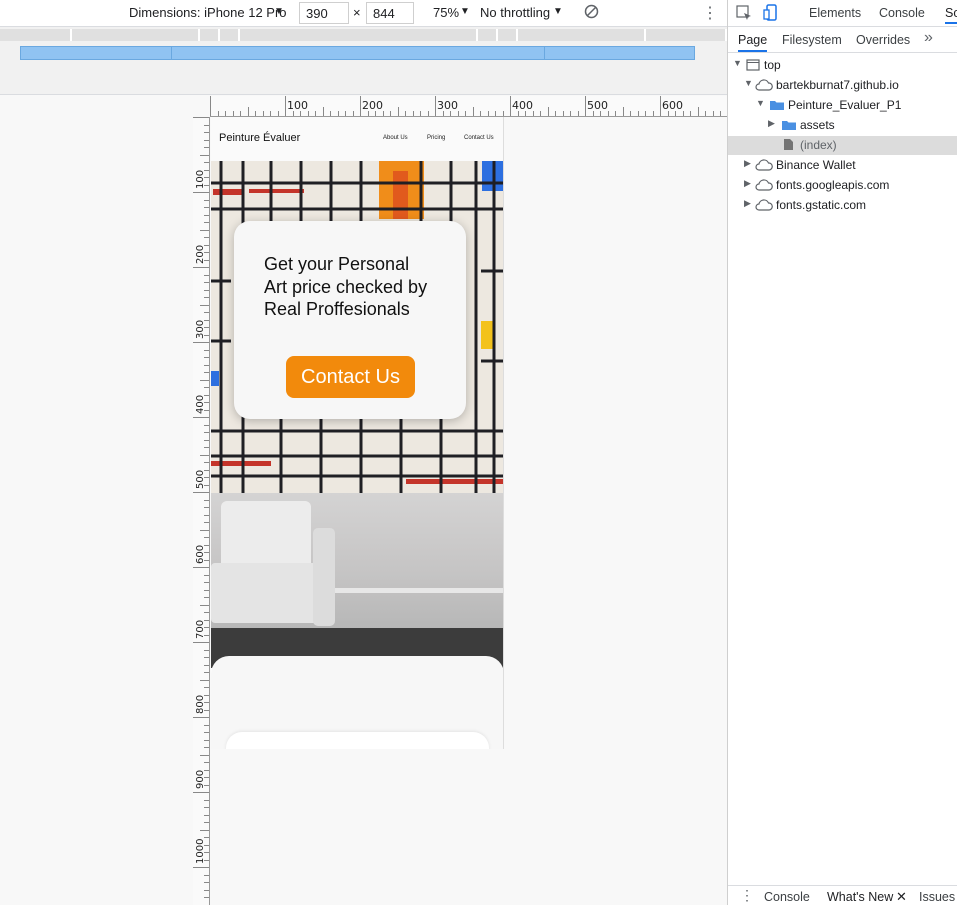 The height and width of the screenshot is (905, 957). Describe the element at coordinates (710, 13) in the screenshot. I see `more-options-icon: ⋮` at that location.